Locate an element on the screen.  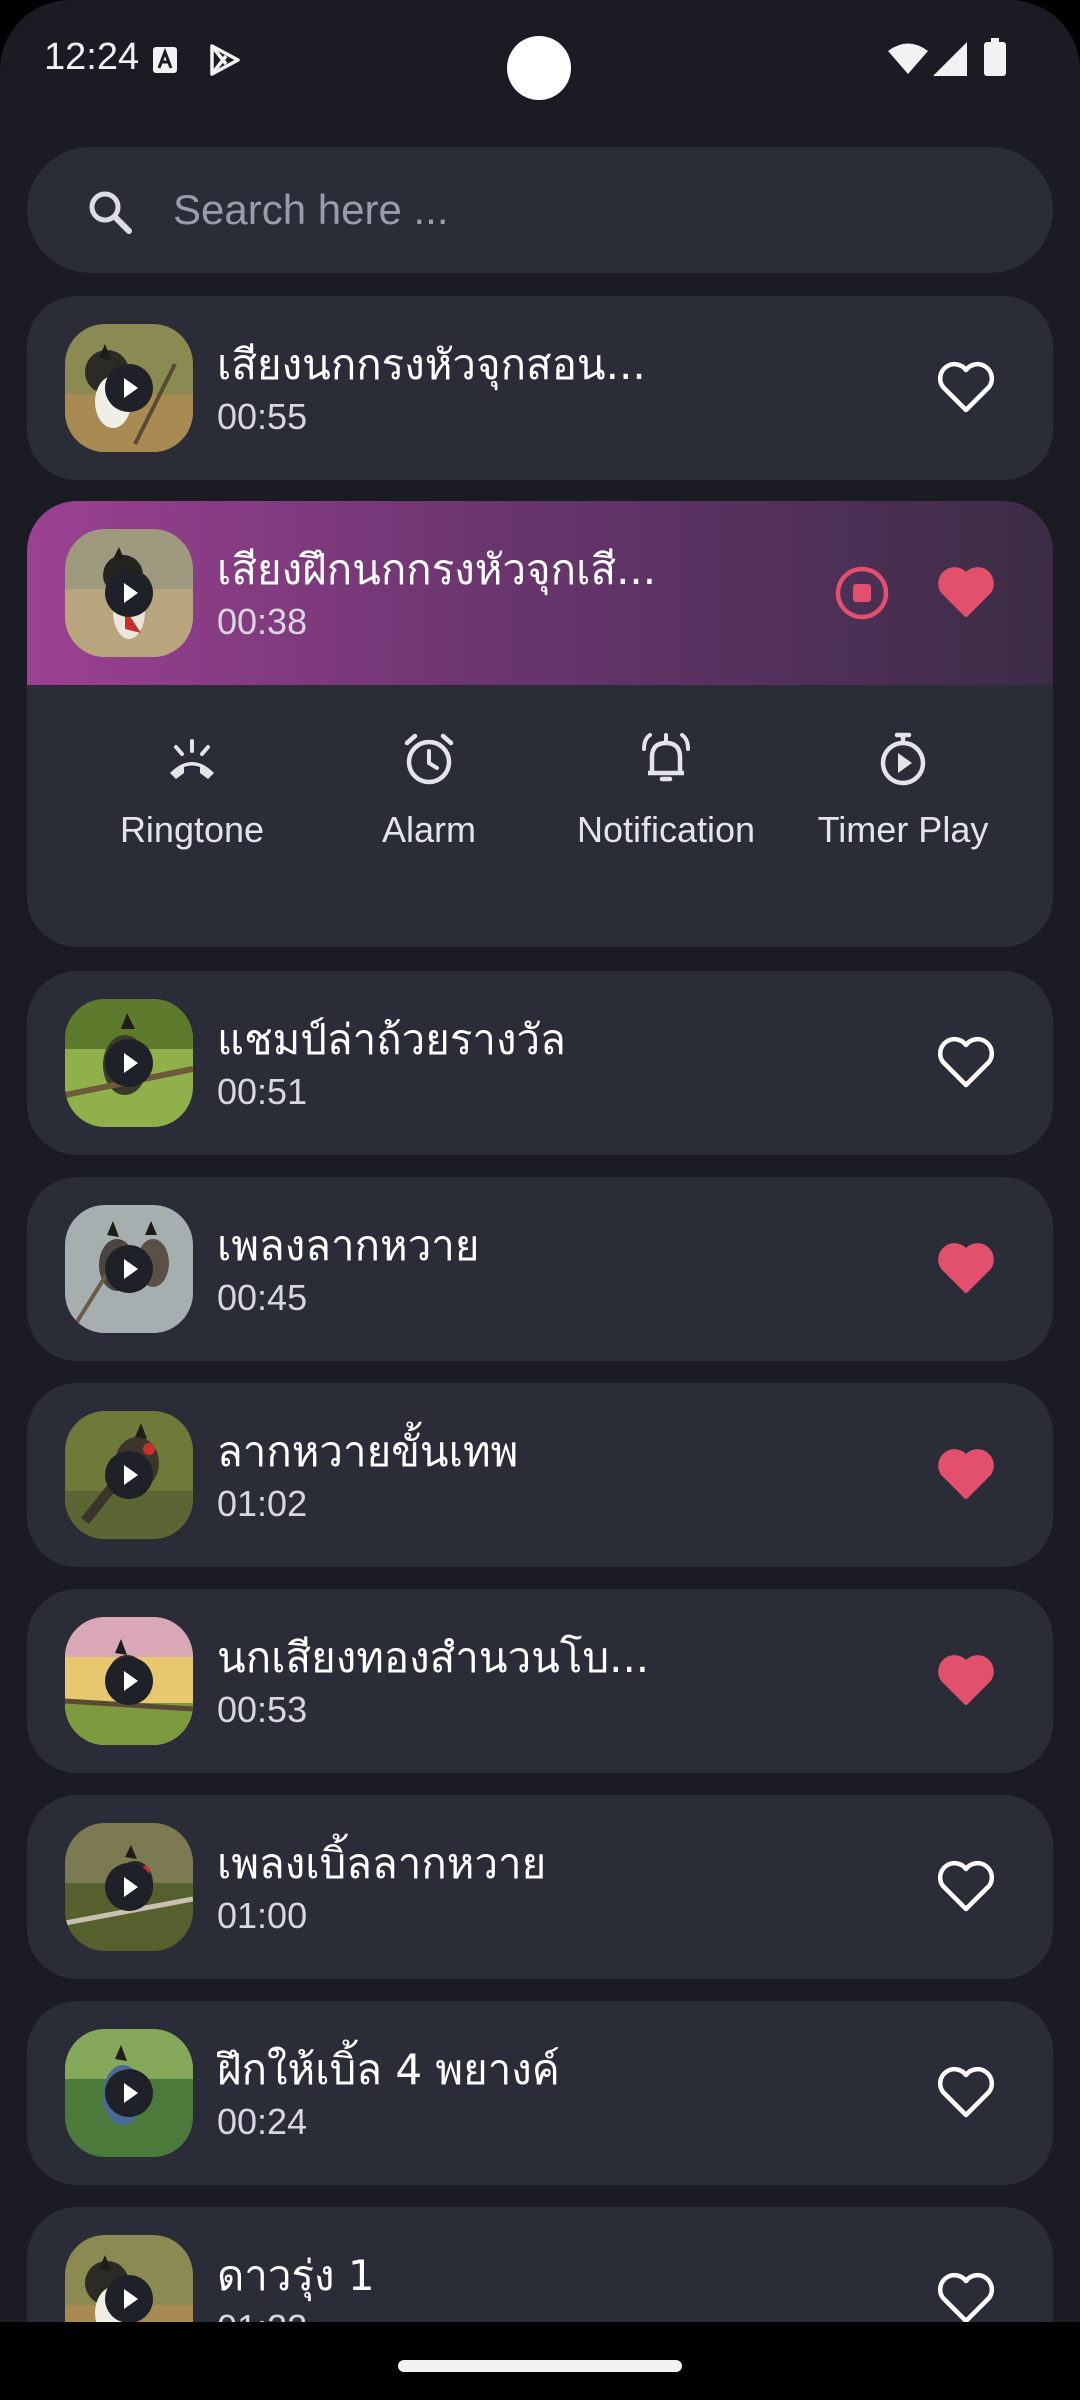
sound-duration: 01:02 is located at coordinates (262, 1503).